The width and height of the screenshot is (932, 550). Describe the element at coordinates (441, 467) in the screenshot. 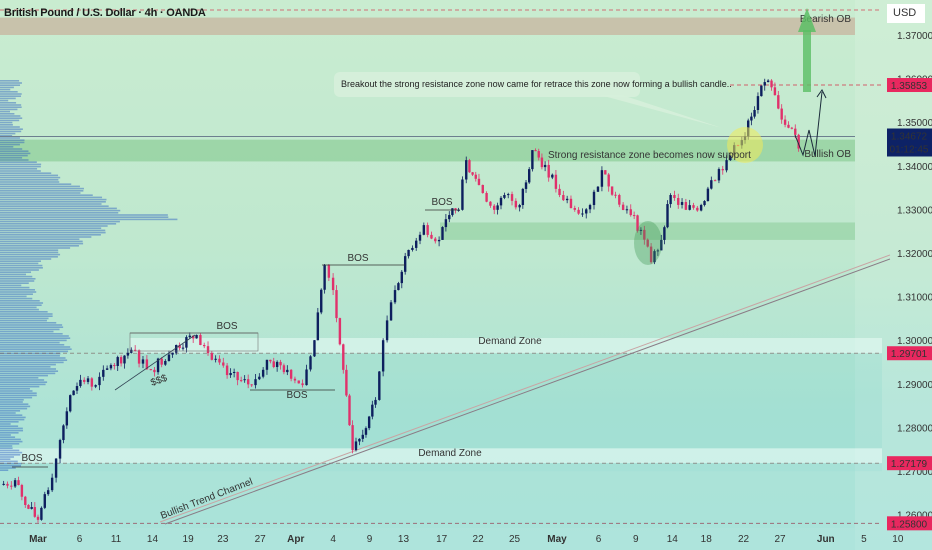

I see `demand-zone-shade` at that location.